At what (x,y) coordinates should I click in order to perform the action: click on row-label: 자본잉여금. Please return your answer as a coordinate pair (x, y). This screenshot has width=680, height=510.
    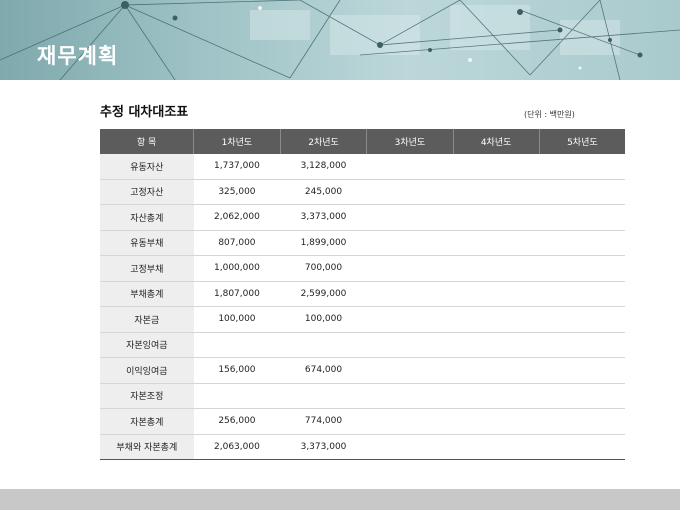
    Looking at the image, I should click on (147, 345).